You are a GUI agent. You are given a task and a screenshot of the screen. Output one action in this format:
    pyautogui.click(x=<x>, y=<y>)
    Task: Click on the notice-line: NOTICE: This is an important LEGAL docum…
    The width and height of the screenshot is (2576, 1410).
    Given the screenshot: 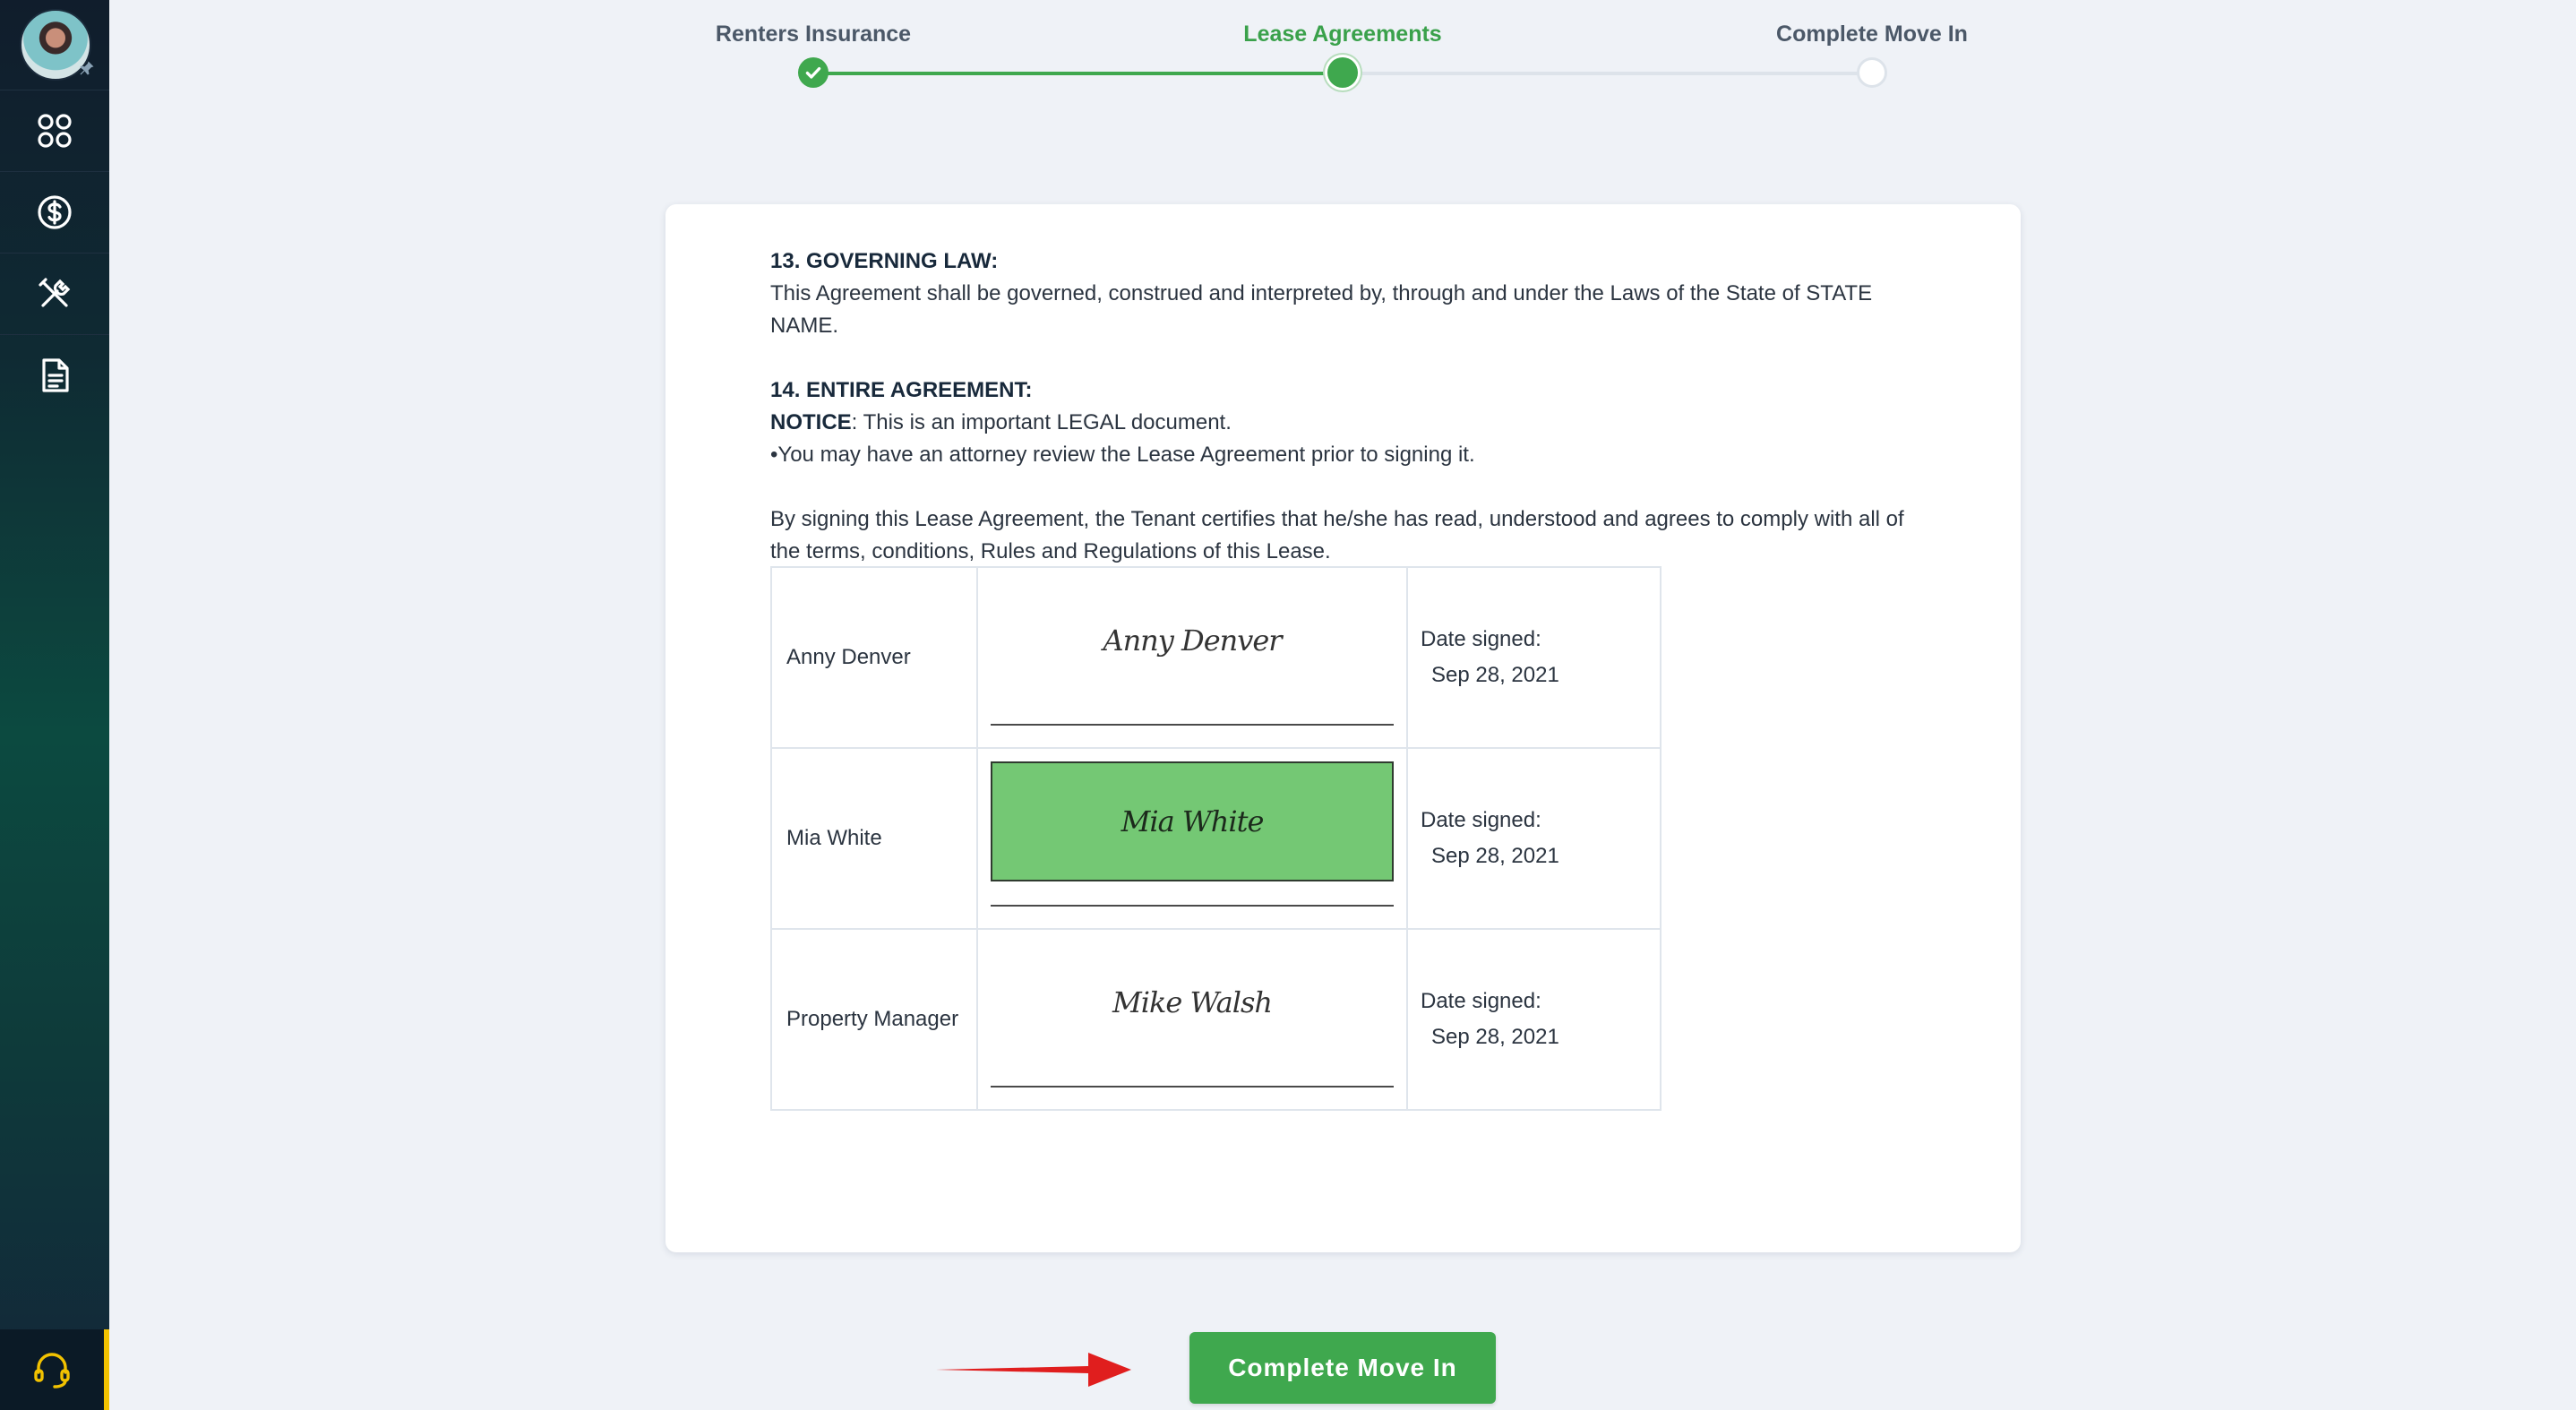 What is the action you would take?
    pyautogui.click(x=1348, y=423)
    